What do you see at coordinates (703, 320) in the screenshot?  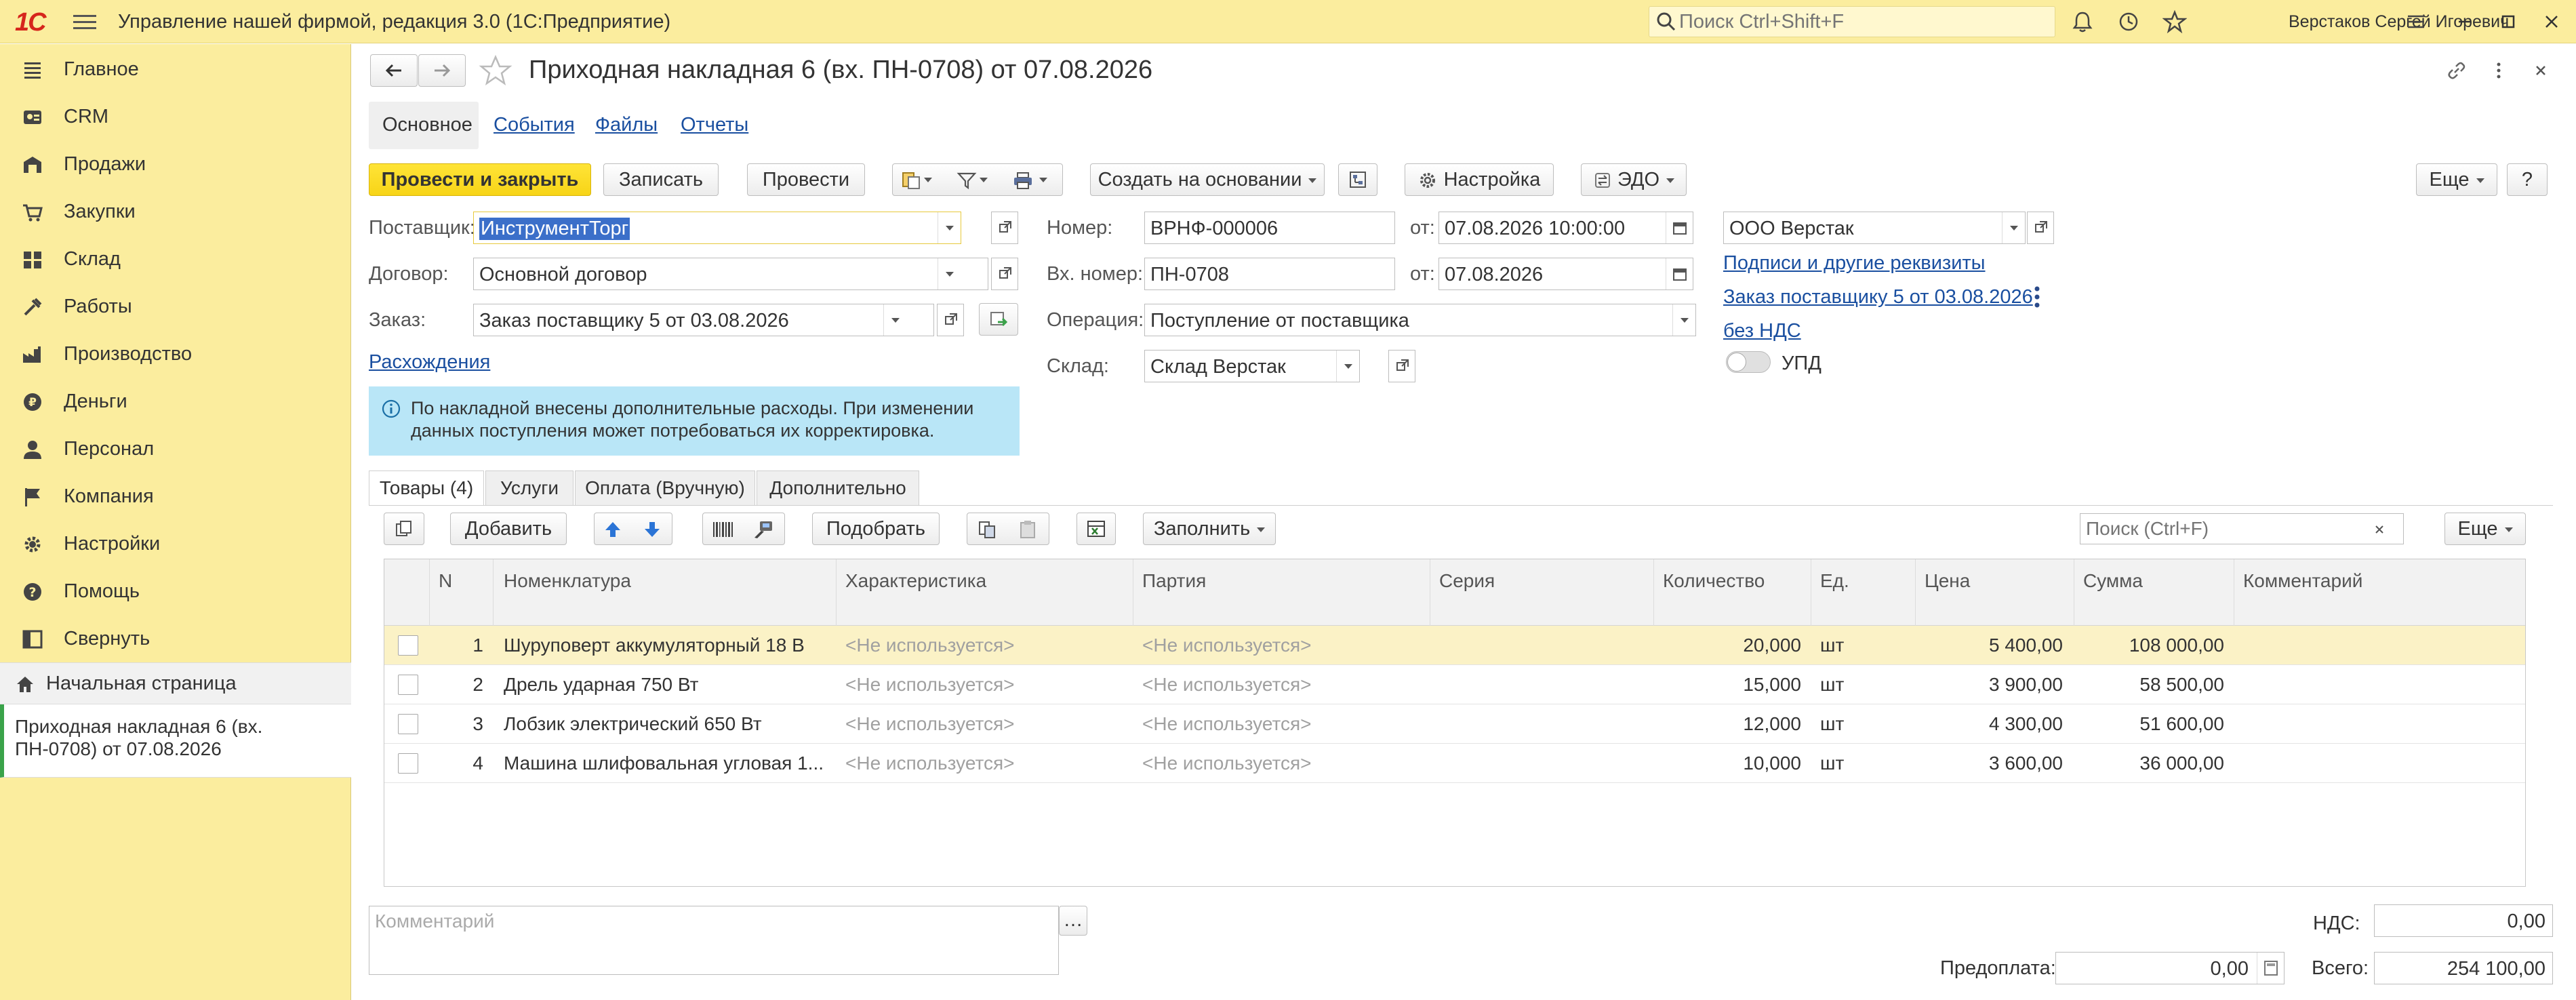 I see `order-field: Заказ поставщику 5 от 03.08.2026` at bounding box center [703, 320].